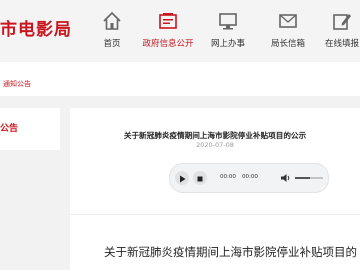 Image resolution: width=360 pixels, height=270 pixels. I want to click on edit-icon, so click(342, 22).